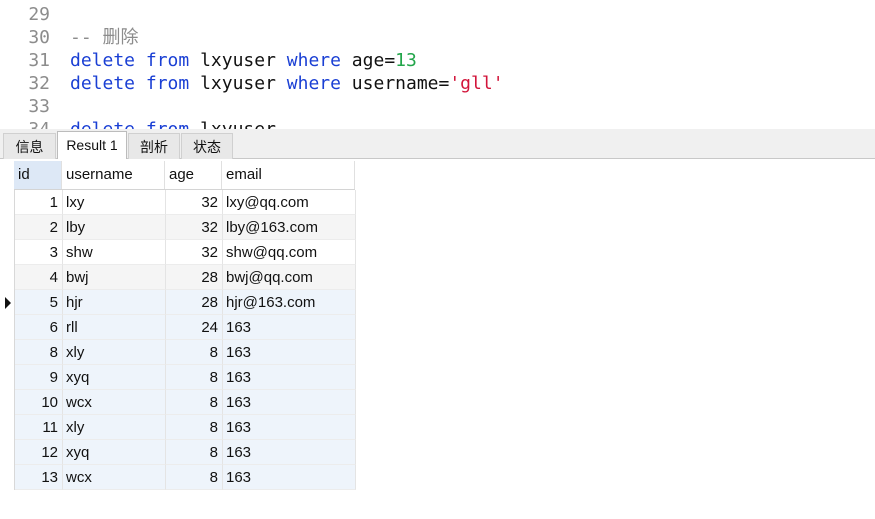 This screenshot has height=519, width=875. Describe the element at coordinates (39, 202) in the screenshot. I see `cell-id: 1` at that location.